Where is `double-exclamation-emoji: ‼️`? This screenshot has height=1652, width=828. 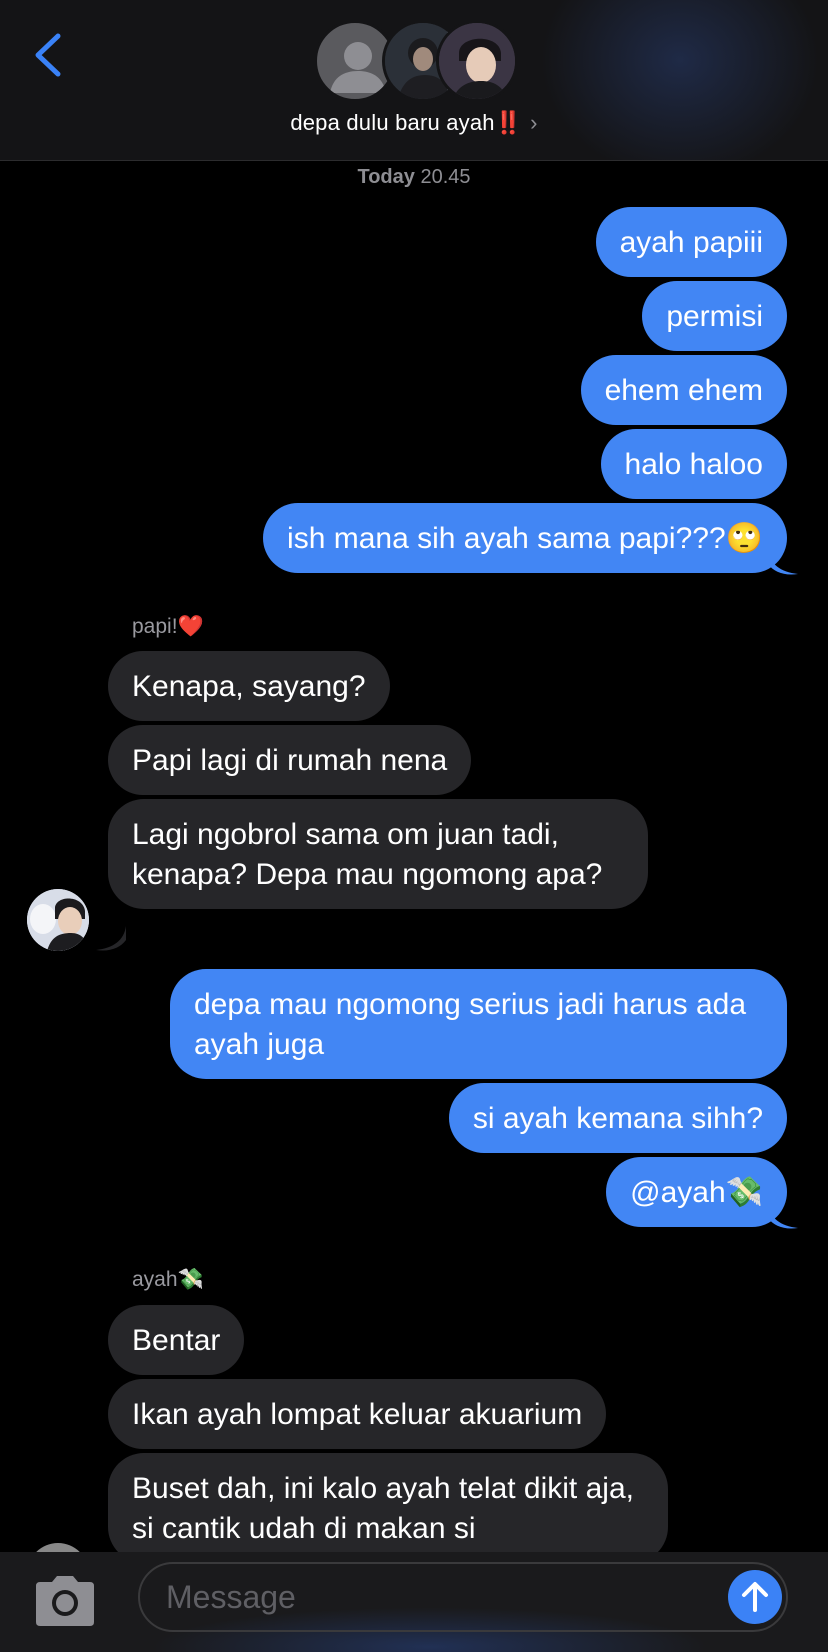
double-exclamation-emoji: ‼️ is located at coordinates (508, 122).